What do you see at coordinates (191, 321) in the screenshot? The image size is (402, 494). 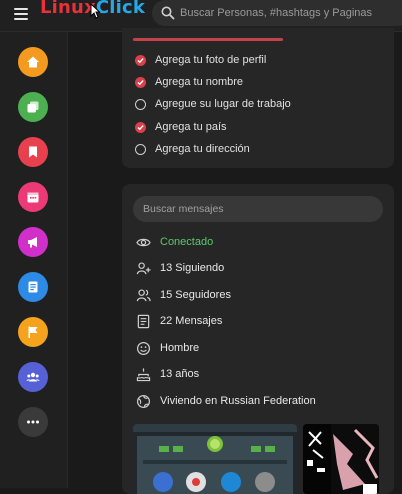 I see `posts-label: 22 Mensajes` at bounding box center [191, 321].